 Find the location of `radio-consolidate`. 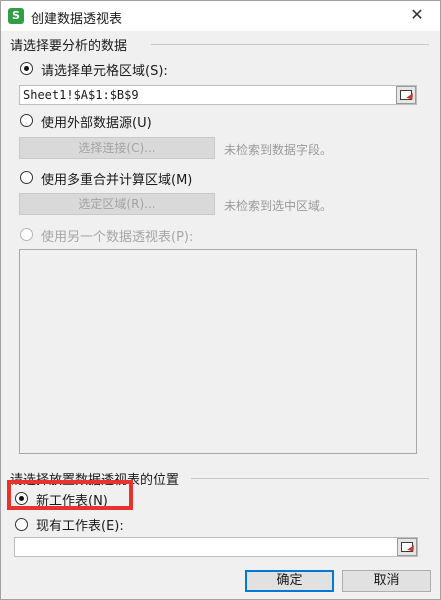

radio-consolidate is located at coordinates (26, 177).